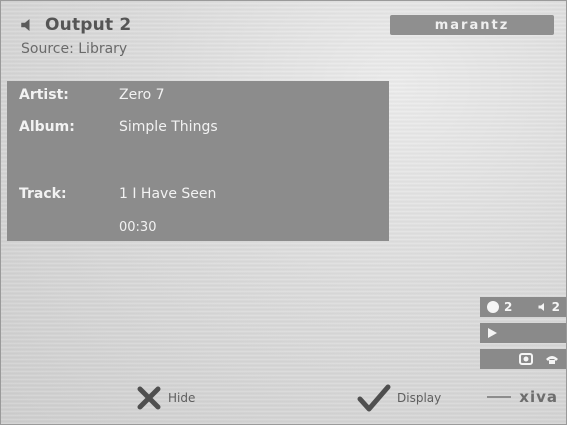 This screenshot has height=425, width=567. I want to click on marantz-logo: marantz, so click(472, 25).